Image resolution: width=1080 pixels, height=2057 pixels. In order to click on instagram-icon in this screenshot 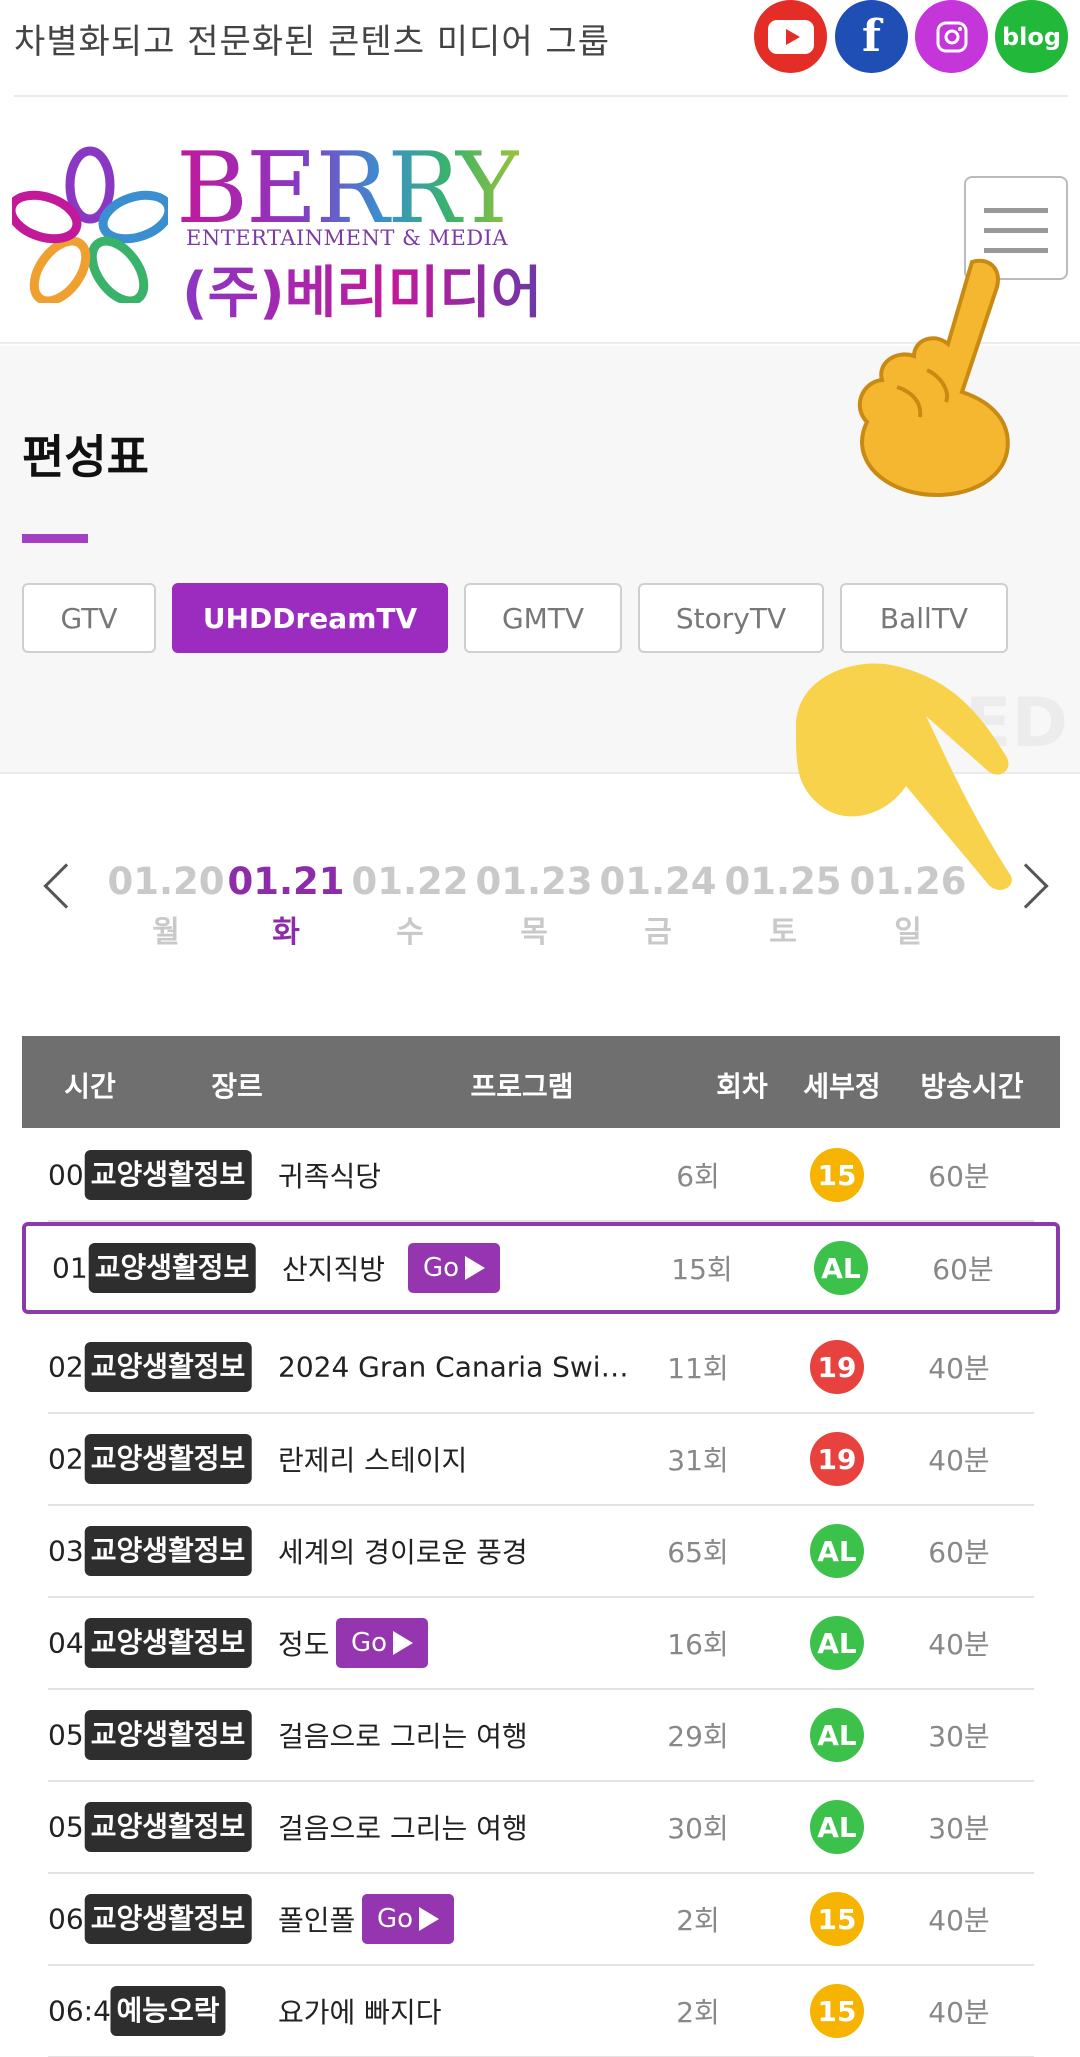, I will do `click(951, 36)`.